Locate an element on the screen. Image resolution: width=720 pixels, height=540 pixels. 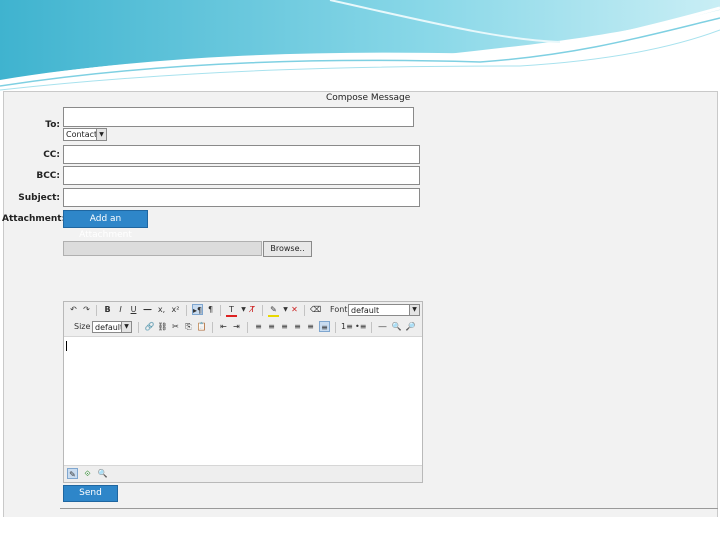
ordered-list-icon: 1≡ is located at coordinates (347, 326).